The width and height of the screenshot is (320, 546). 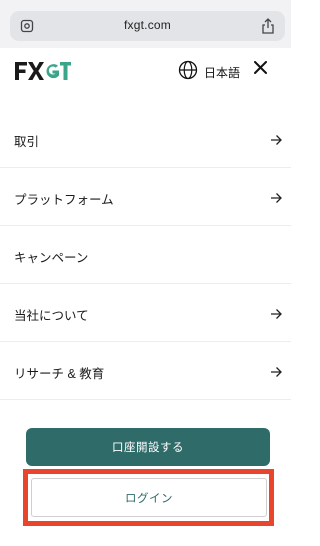 I want to click on menu-item-research: リサーチ & 教育, so click(x=145, y=371).